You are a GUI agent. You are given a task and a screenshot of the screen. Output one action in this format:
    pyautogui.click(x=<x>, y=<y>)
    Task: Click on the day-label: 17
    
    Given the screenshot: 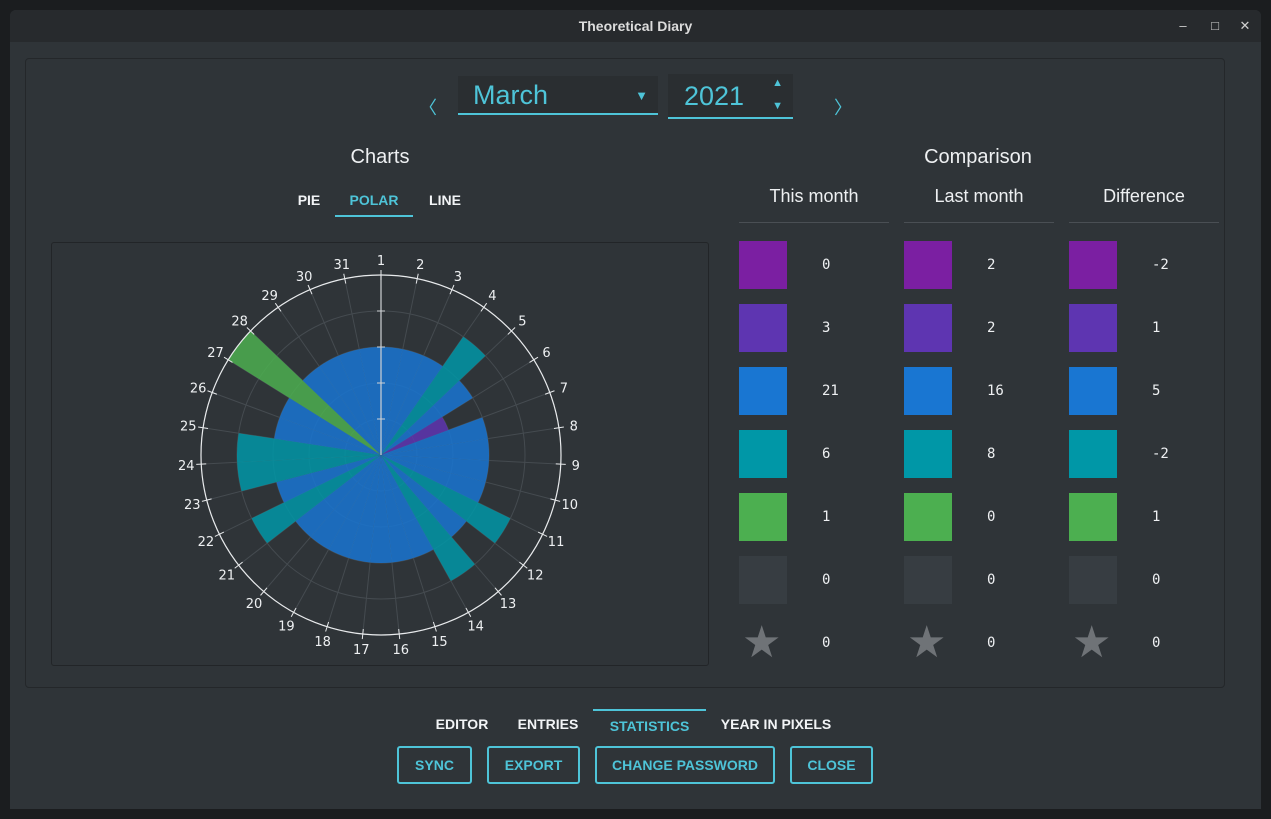 What is the action you would take?
    pyautogui.click(x=361, y=650)
    